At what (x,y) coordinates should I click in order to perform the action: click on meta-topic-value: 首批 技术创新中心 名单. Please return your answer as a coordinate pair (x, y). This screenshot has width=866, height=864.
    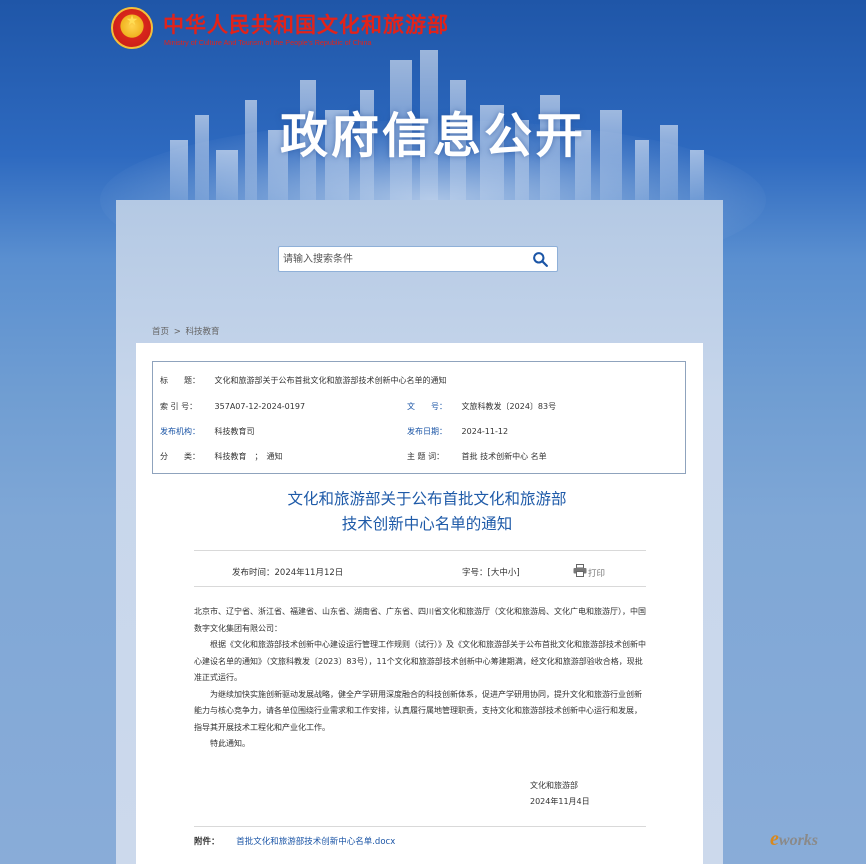
    Looking at the image, I should click on (504, 456).